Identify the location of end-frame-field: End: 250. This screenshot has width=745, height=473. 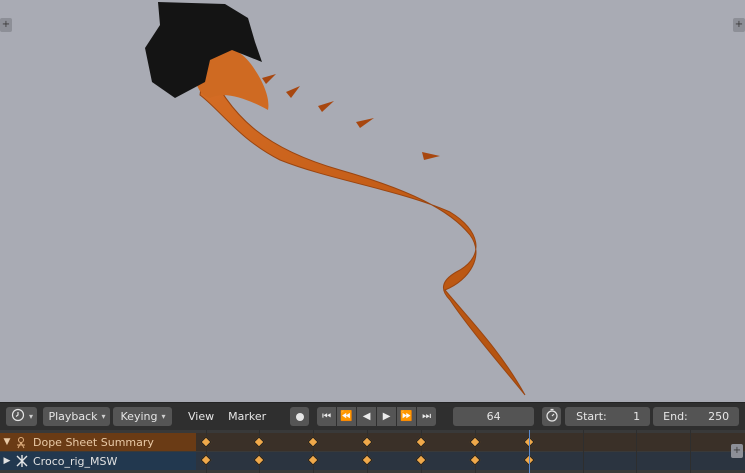
(696, 416).